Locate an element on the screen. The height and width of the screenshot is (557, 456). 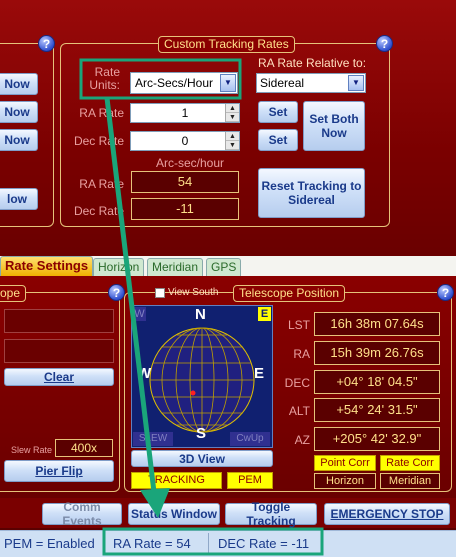
custom-tracking-title: Custom Tracking Rates is located at coordinates (226, 44).